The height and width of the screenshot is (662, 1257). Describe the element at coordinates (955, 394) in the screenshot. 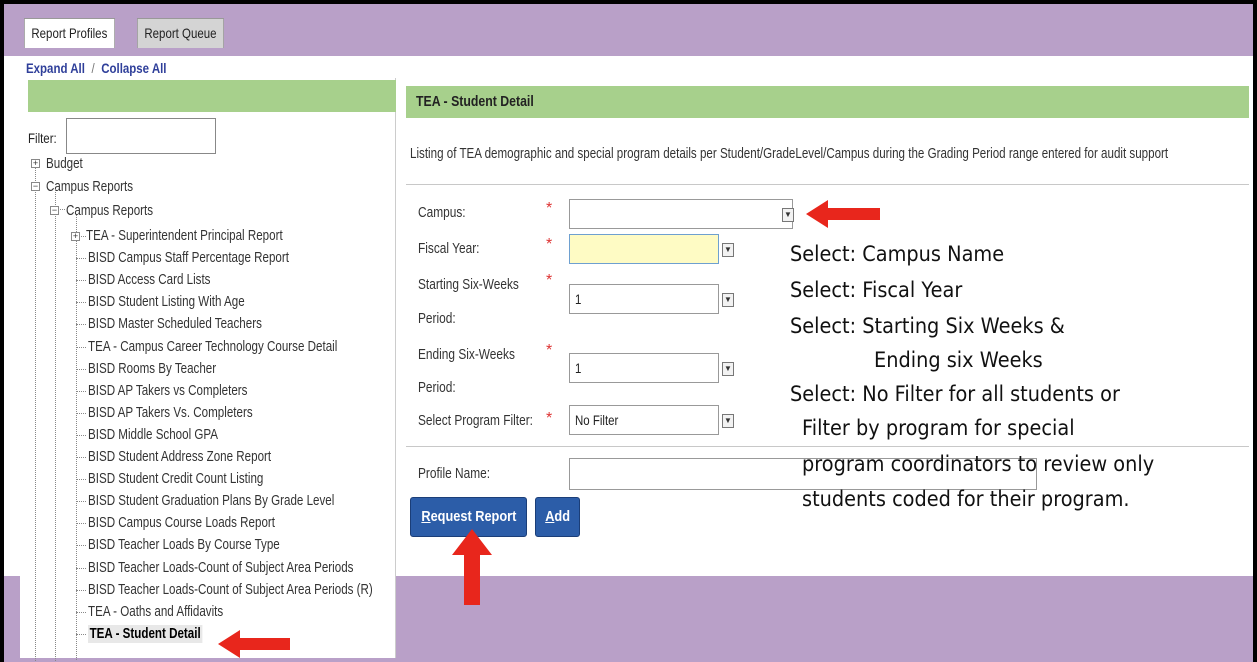

I see `instruction-line: Select: No Filter for all students or` at that location.